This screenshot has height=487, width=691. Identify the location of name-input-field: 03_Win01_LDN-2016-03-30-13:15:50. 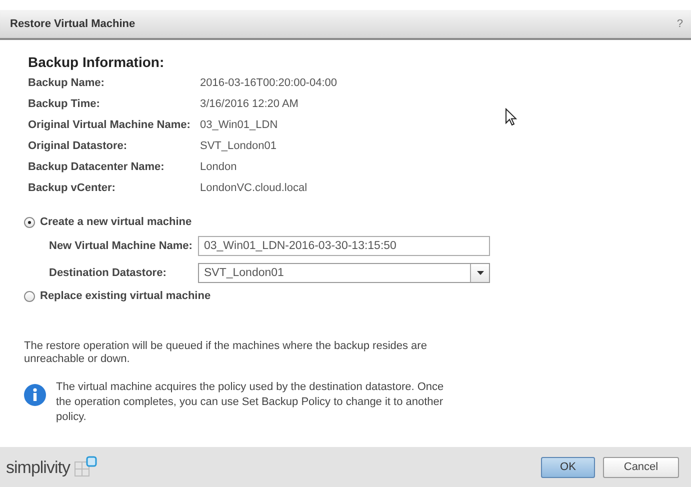
(344, 246).